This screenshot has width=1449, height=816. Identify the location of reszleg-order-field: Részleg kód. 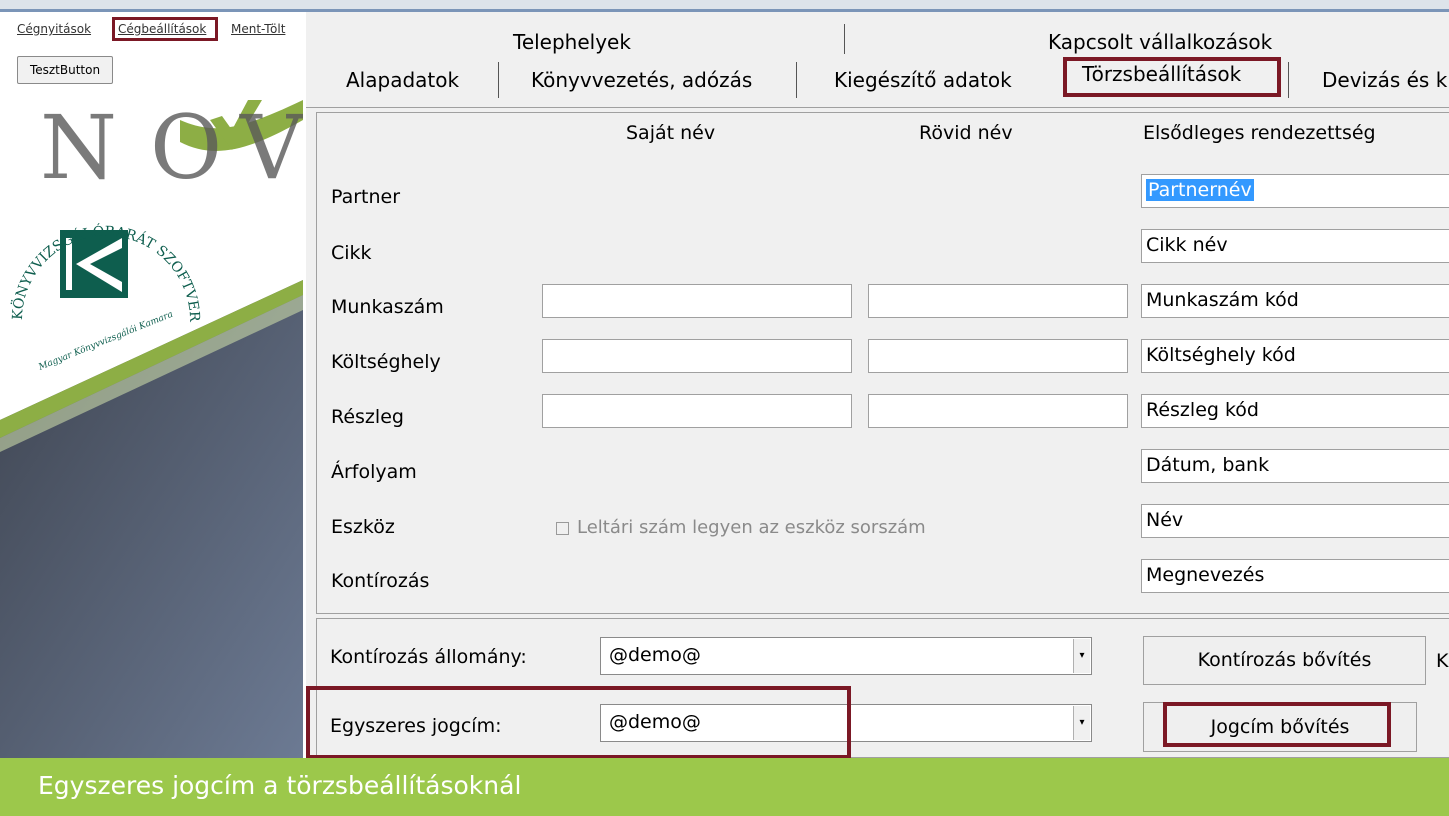
(1295, 411).